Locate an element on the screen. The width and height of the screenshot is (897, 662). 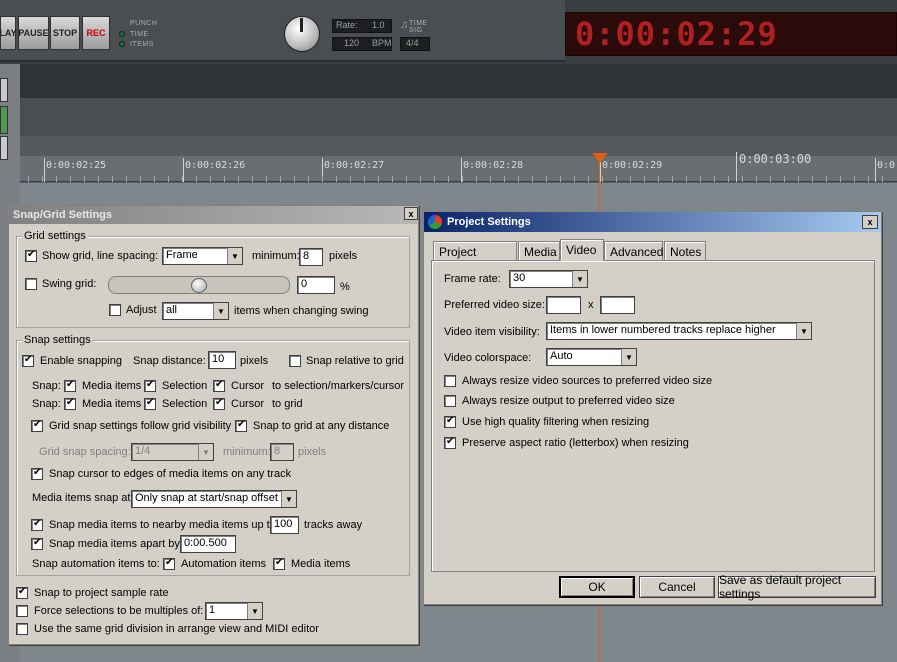
enable-snapping-checkbox is located at coordinates (28, 360).